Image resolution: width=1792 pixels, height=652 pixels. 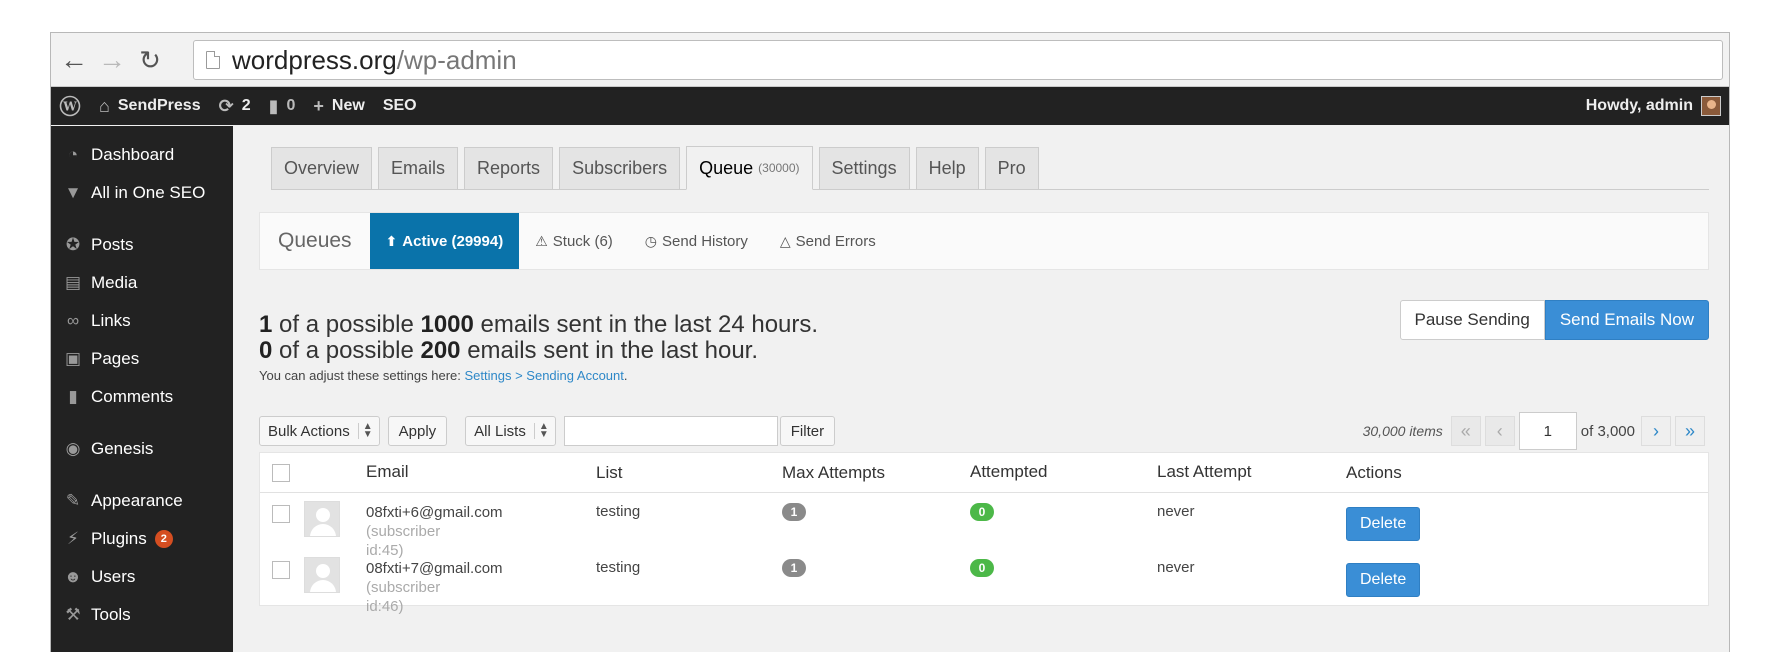 What do you see at coordinates (73, 320) in the screenshot?
I see `link-icon: ∞` at bounding box center [73, 320].